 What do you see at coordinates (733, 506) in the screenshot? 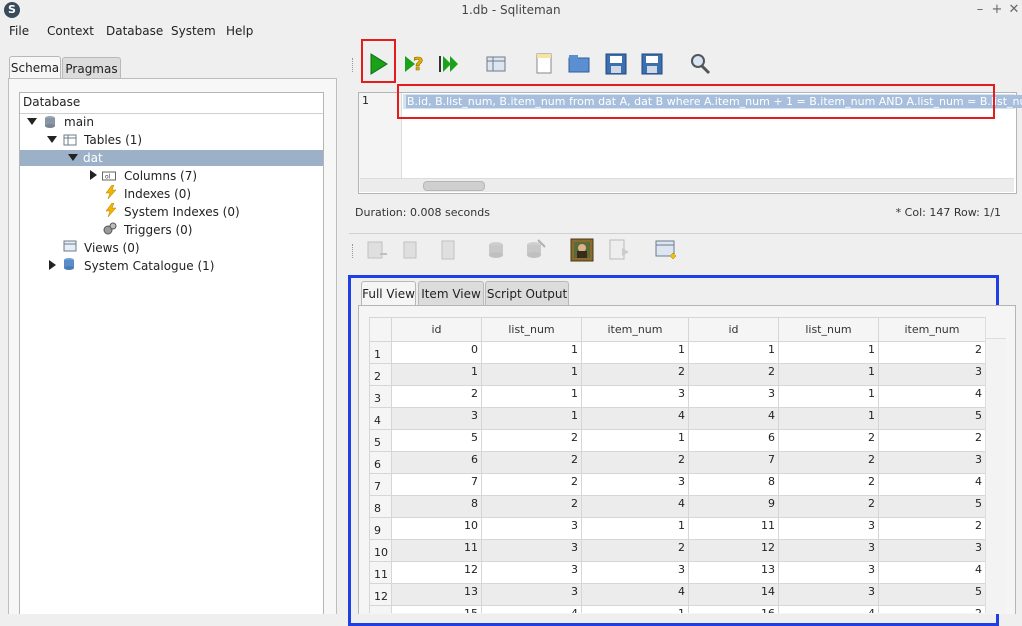
I see `table-cell: 9` at bounding box center [733, 506].